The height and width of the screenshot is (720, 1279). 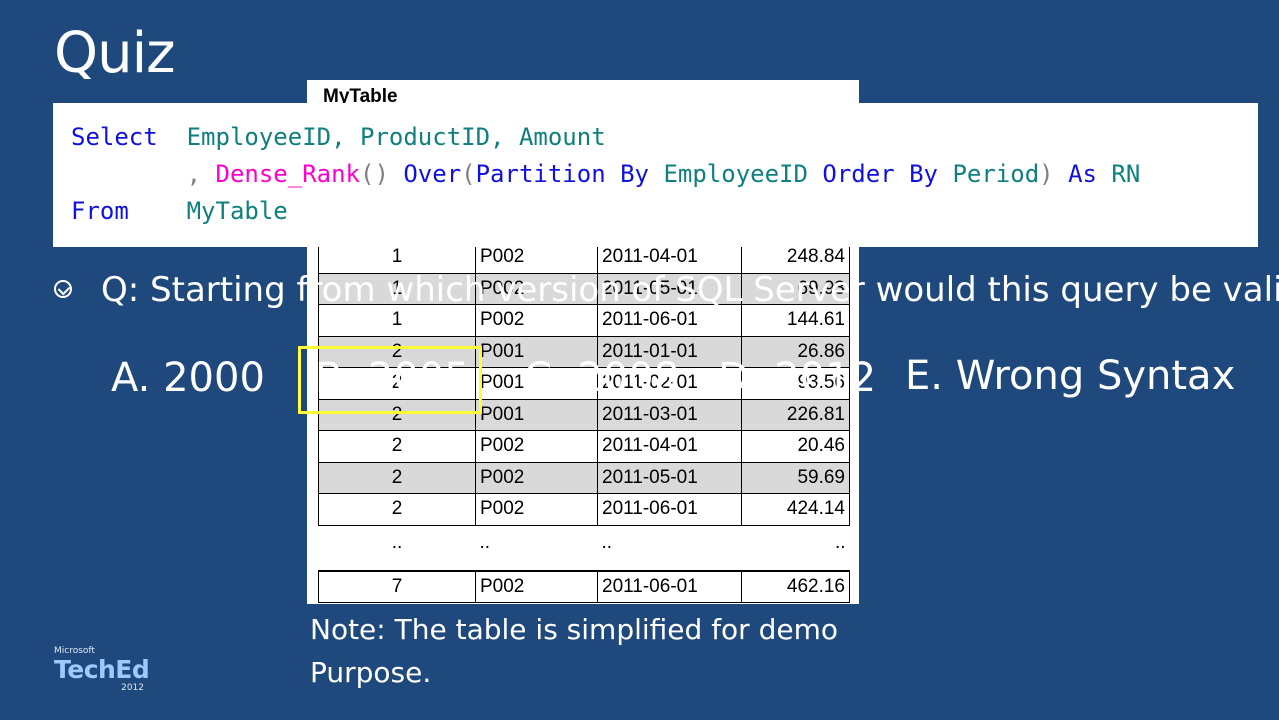 I want to click on brand-year: 2012, so click(x=132, y=688).